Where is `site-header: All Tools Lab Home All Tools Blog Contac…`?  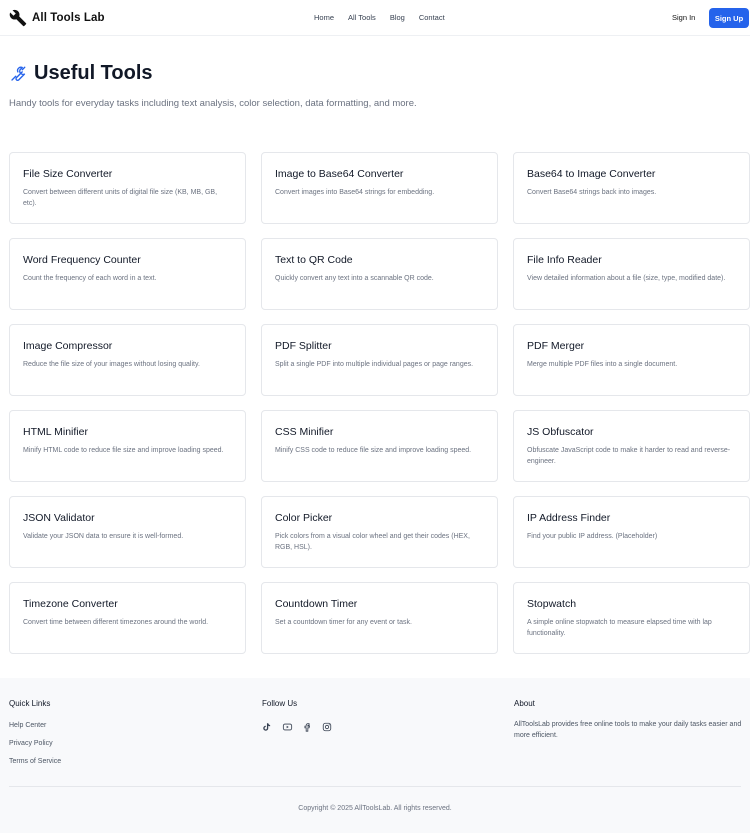 site-header: All Tools Lab Home All Tools Blog Contac… is located at coordinates (375, 18).